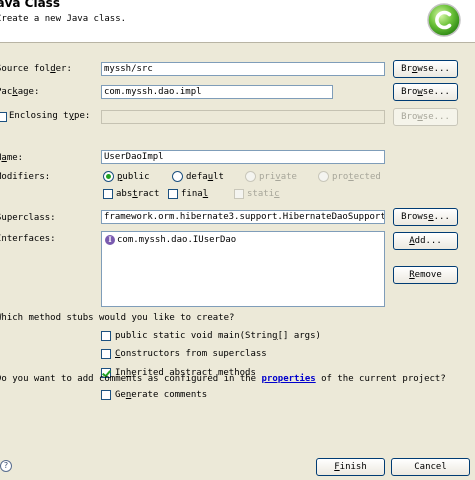  Describe the element at coordinates (106, 336) in the screenshot. I see `stub-main-checkbox` at that location.